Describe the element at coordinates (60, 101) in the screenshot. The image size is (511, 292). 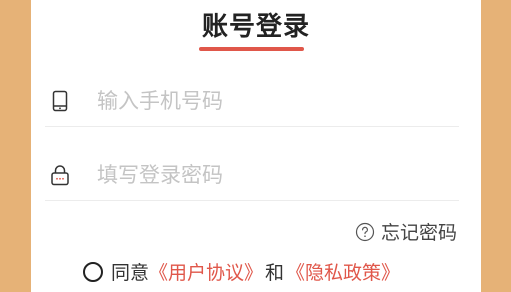
I see `phone-icon` at that location.